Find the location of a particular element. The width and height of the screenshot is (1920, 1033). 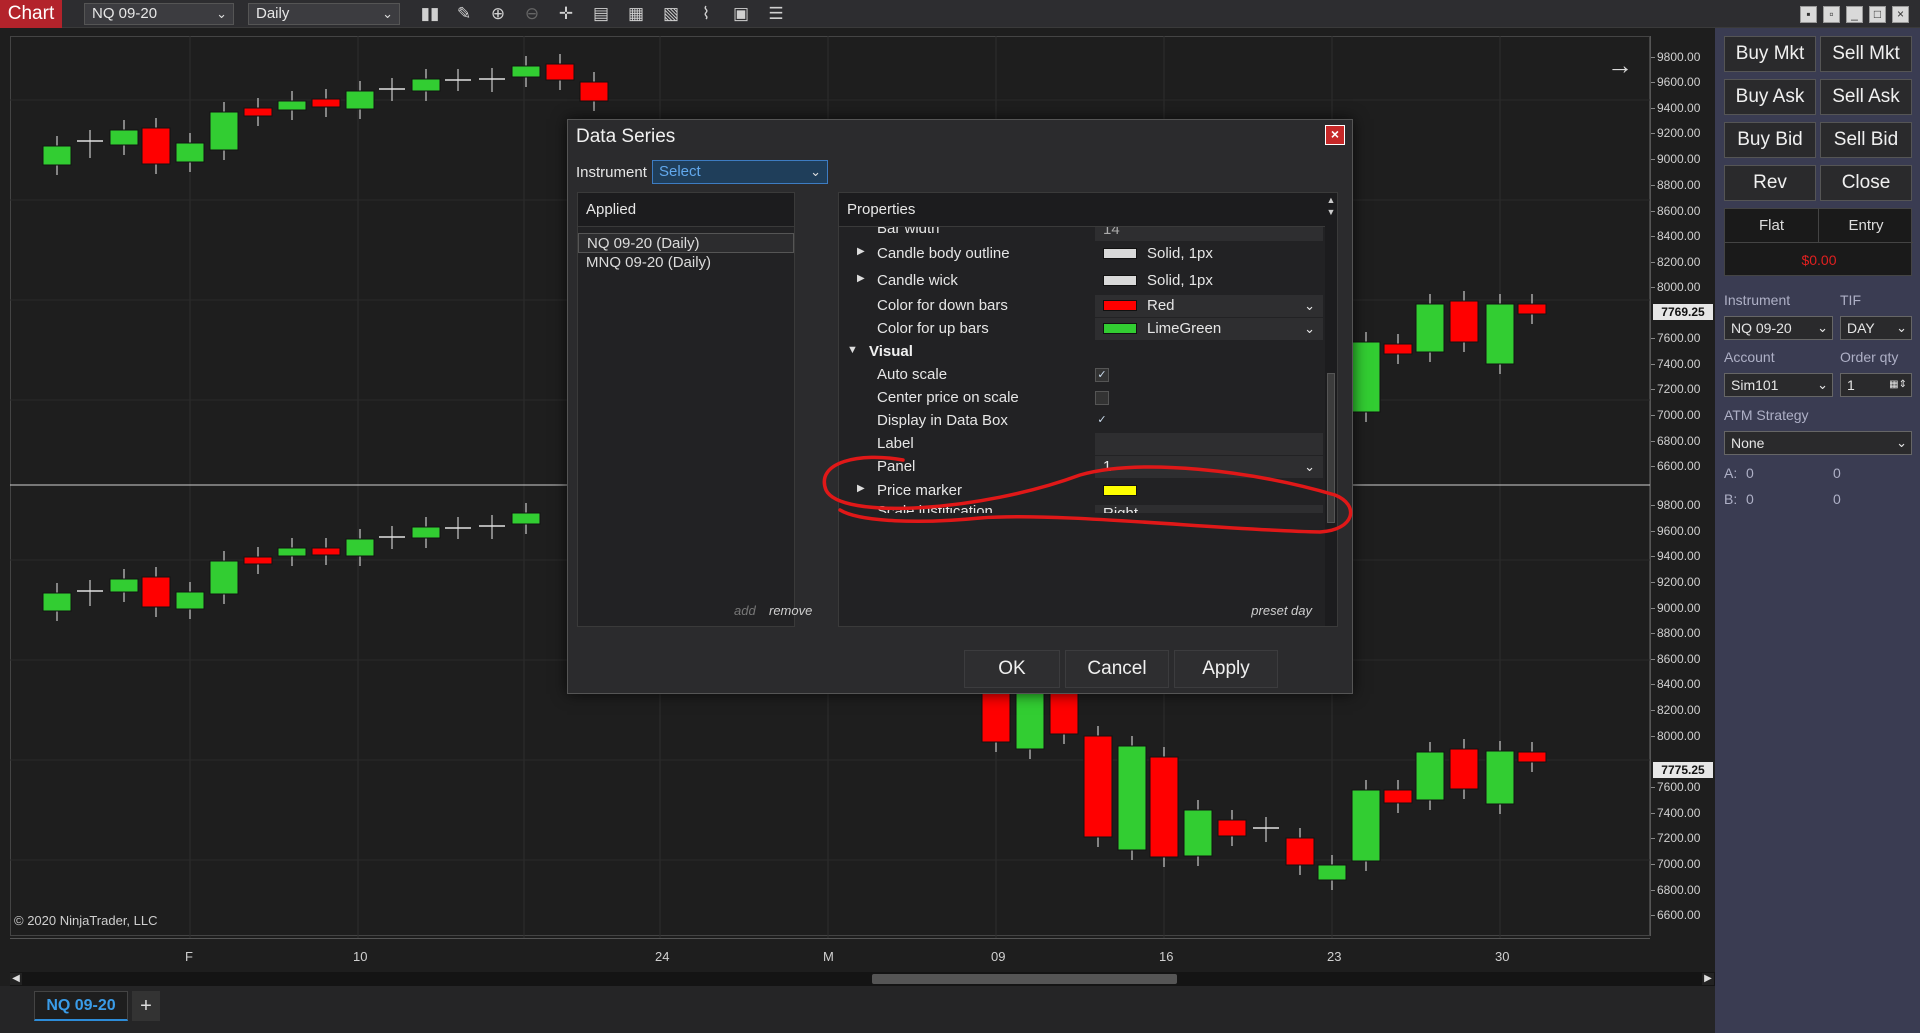

category-visual: ▼ Visual is located at coordinates (1082, 352).